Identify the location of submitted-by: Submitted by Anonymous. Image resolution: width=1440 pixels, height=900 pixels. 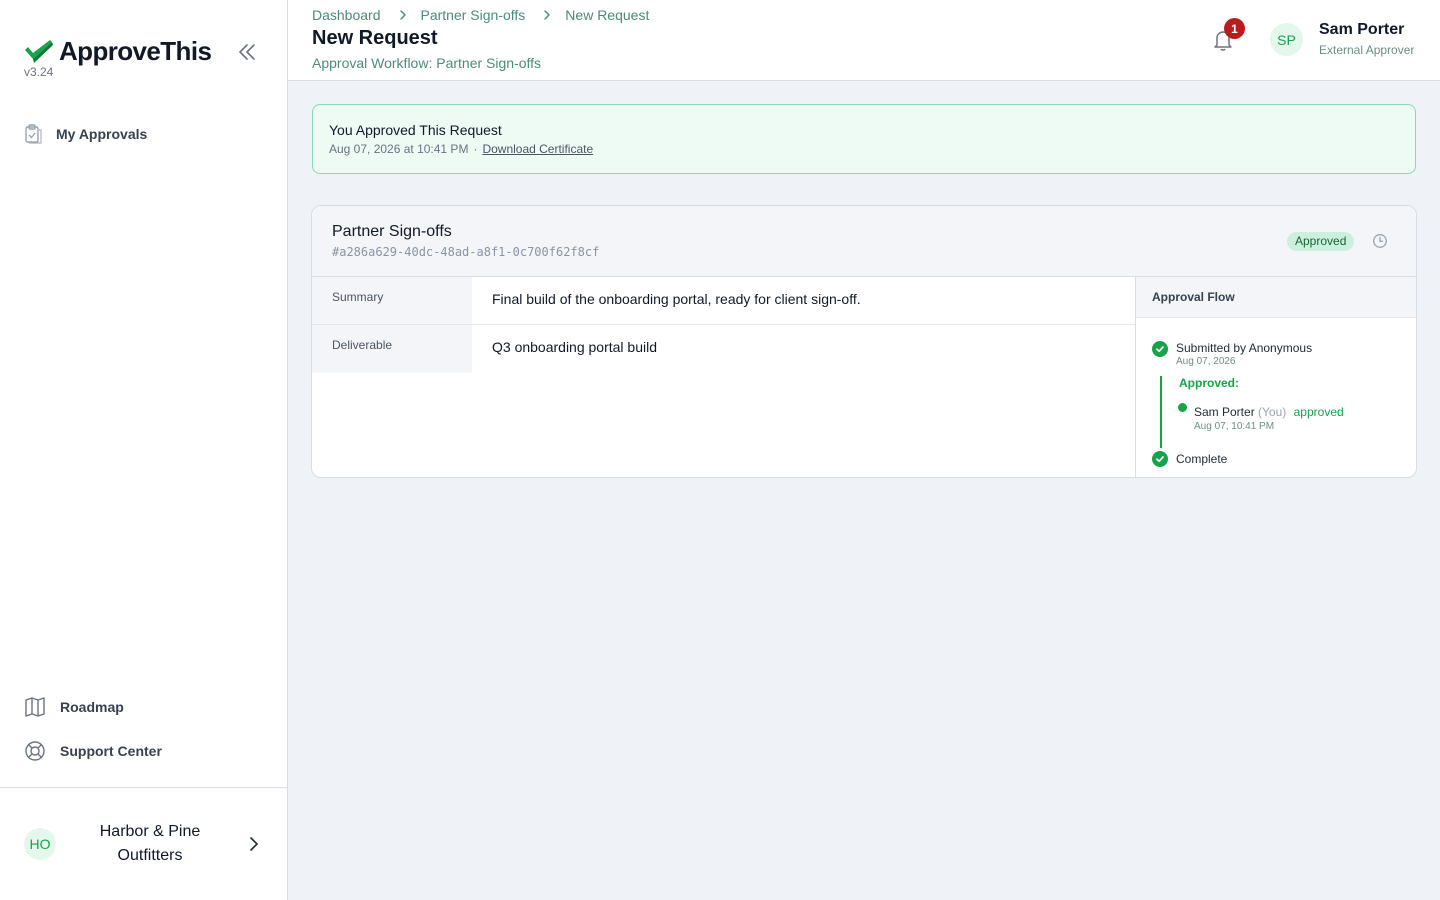
(1244, 348).